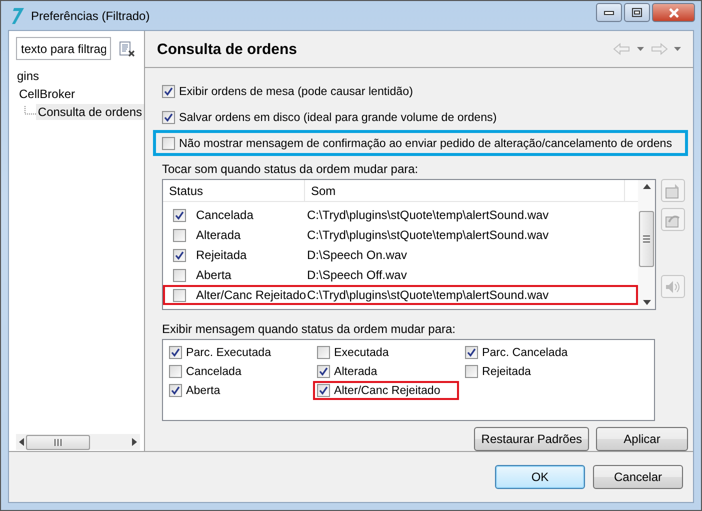 The width and height of the screenshot is (702, 511). Describe the element at coordinates (387, 390) in the screenshot. I see `option-label: Alter/Canc Rejeitado` at that location.